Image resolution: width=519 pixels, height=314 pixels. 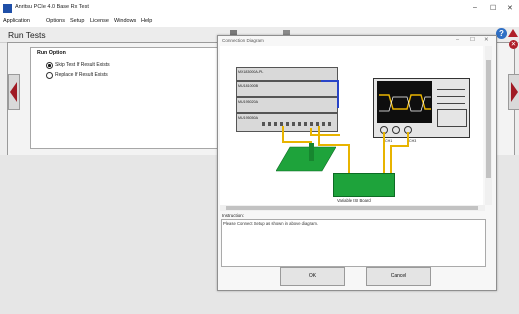 What do you see at coordinates (501, 33) in the screenshot?
I see `help-icon: ?` at bounding box center [501, 33].